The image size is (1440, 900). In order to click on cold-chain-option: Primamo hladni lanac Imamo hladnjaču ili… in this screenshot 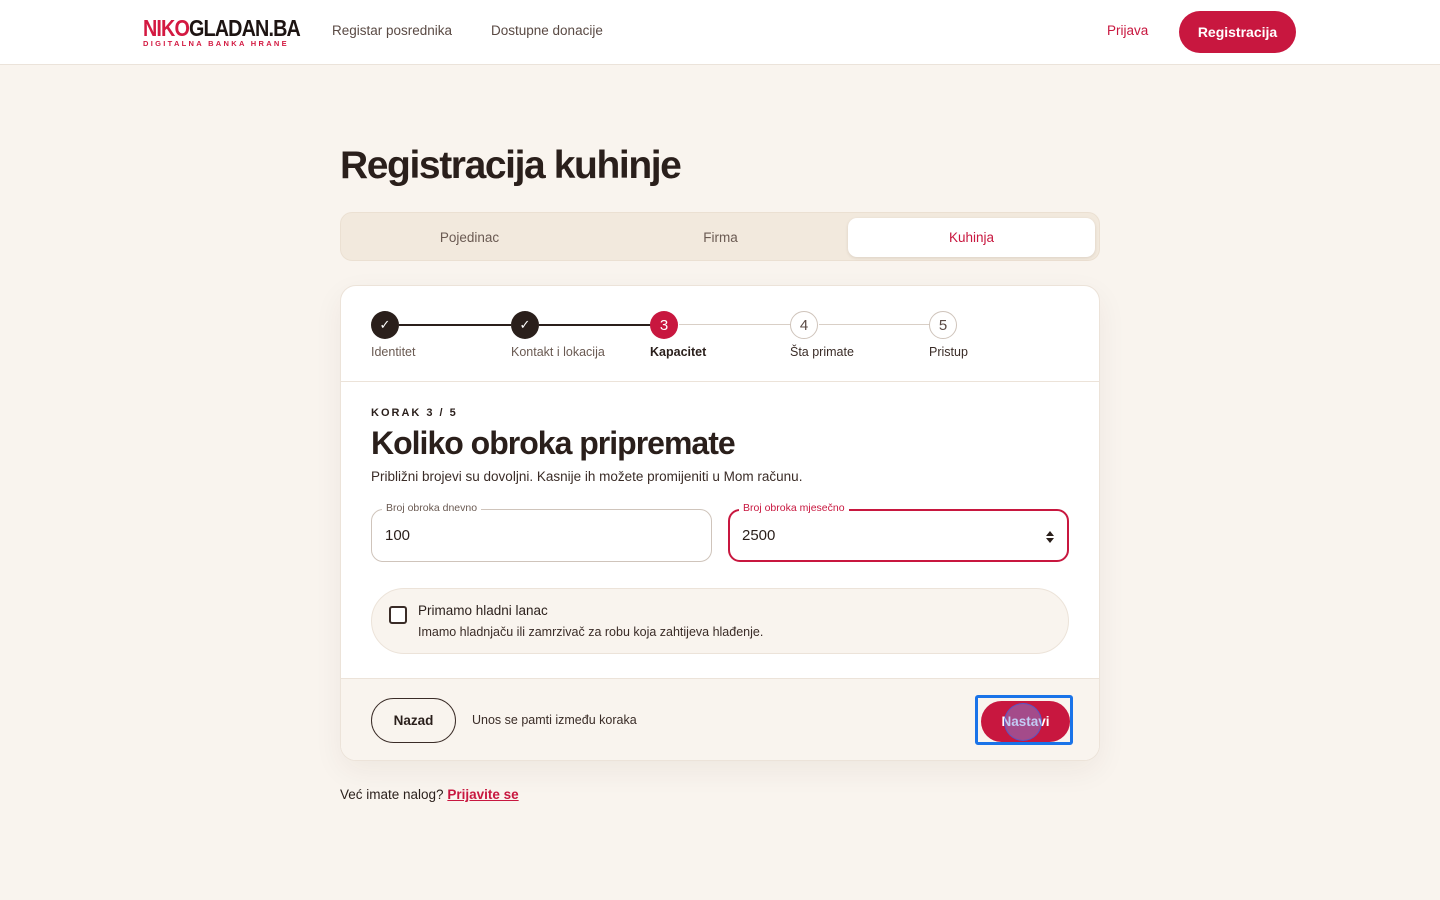, I will do `click(720, 621)`.